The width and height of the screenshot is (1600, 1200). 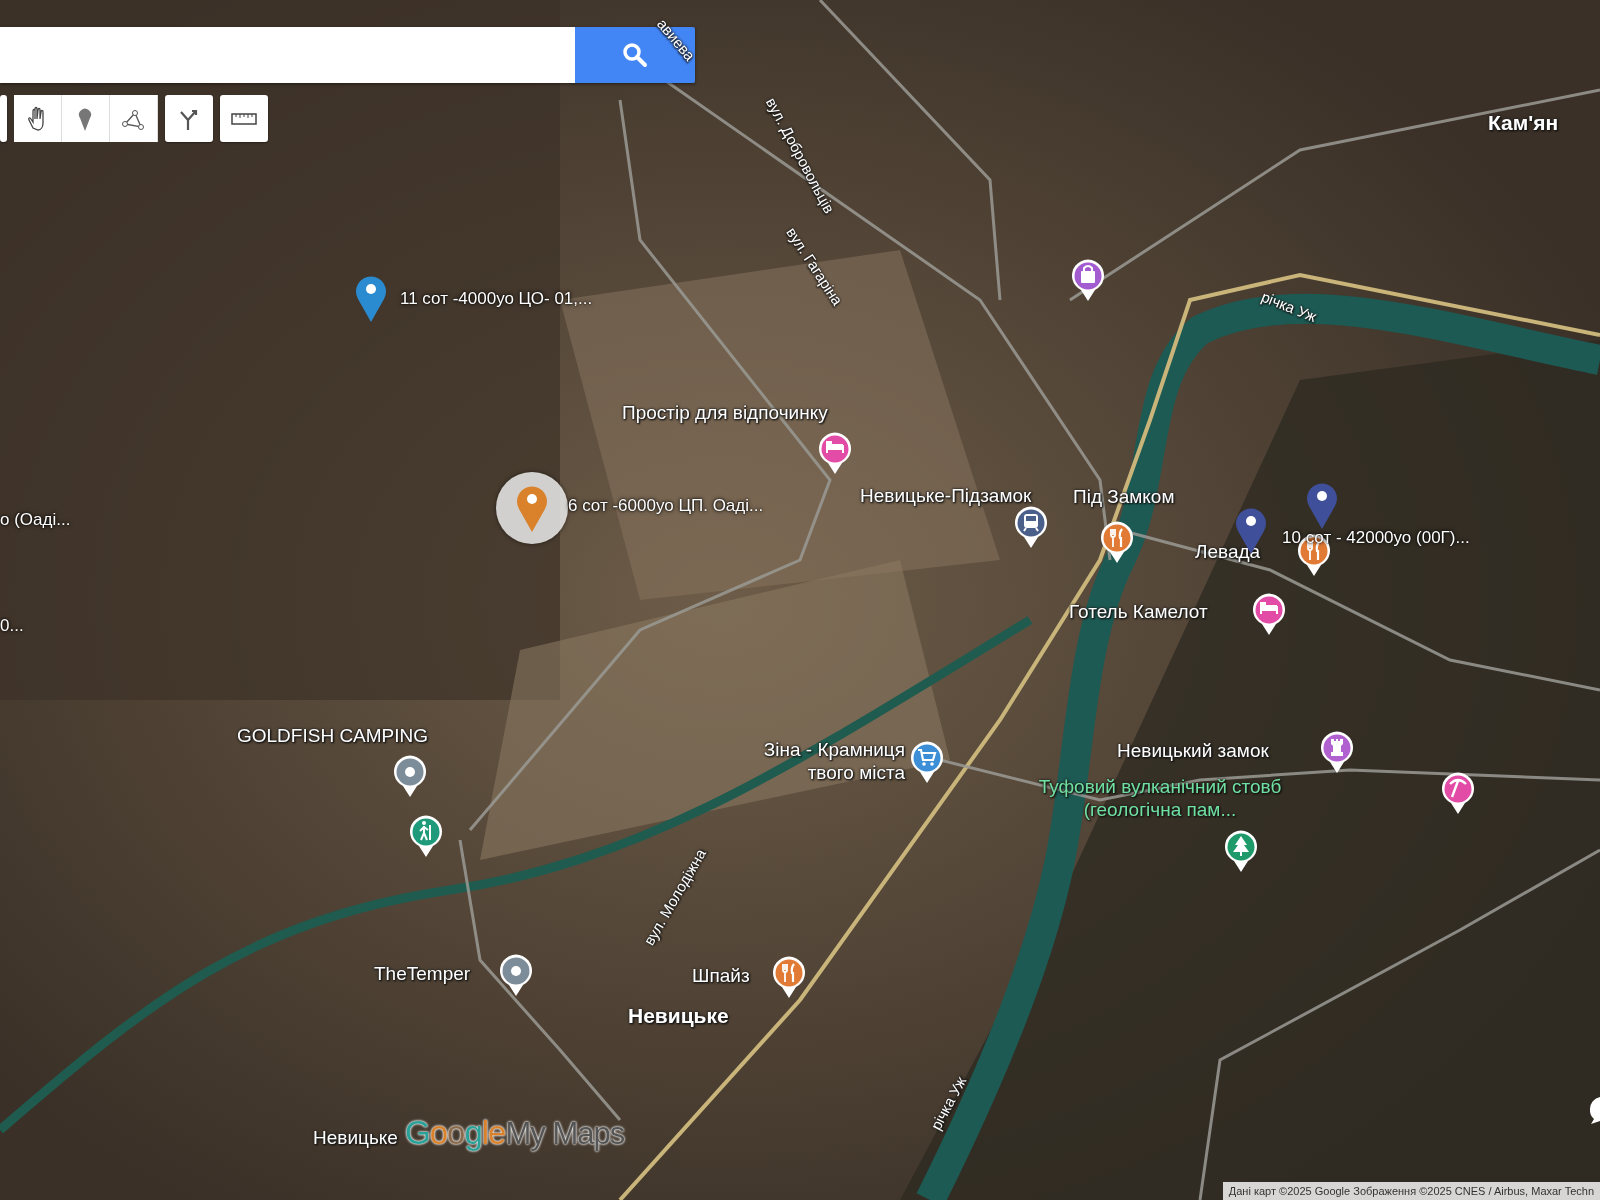 I want to click on route-tool-button, so click(x=189, y=118).